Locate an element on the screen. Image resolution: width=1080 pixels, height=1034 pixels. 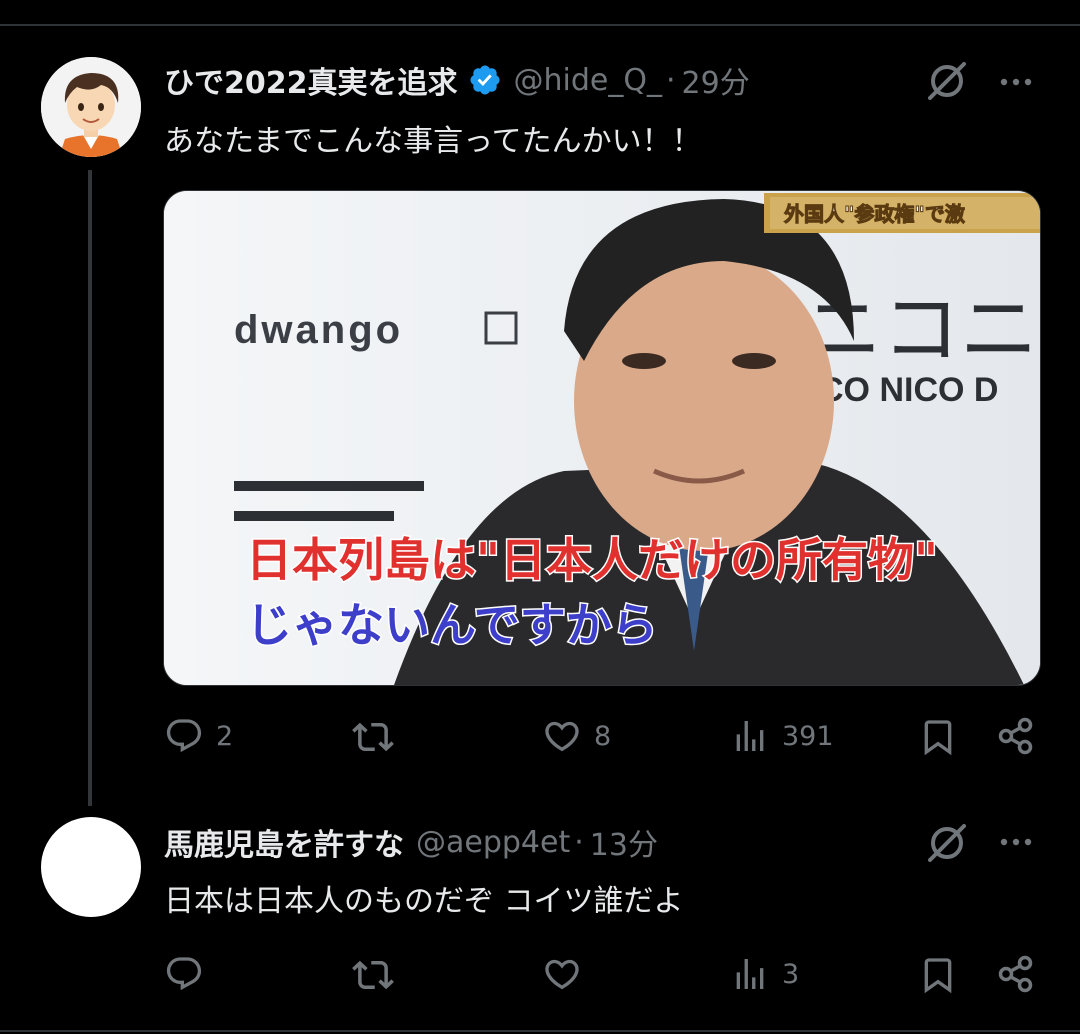
media-top-banner: 外国人"参政権"で激 is located at coordinates (874, 214).